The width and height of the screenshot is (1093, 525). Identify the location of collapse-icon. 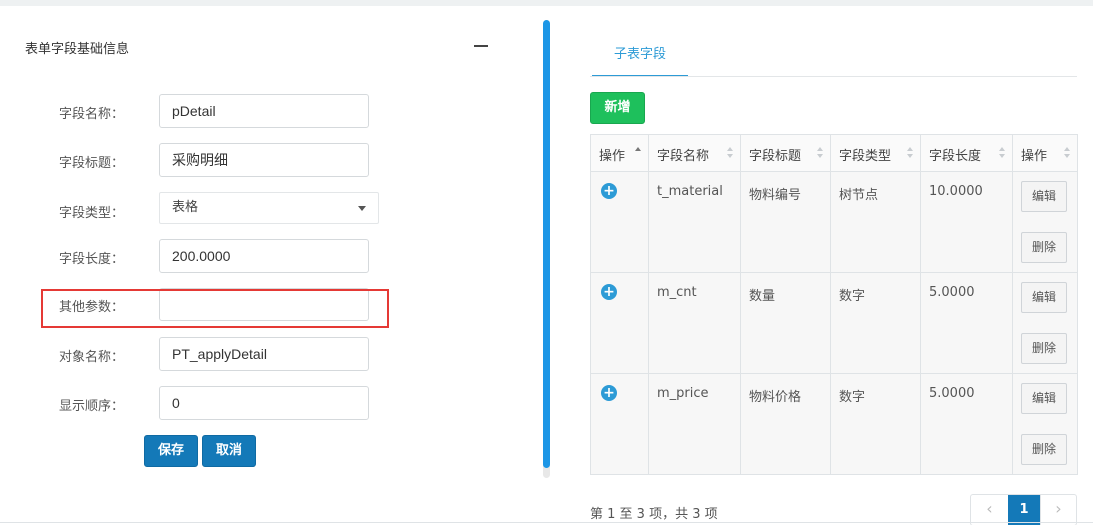
(481, 46).